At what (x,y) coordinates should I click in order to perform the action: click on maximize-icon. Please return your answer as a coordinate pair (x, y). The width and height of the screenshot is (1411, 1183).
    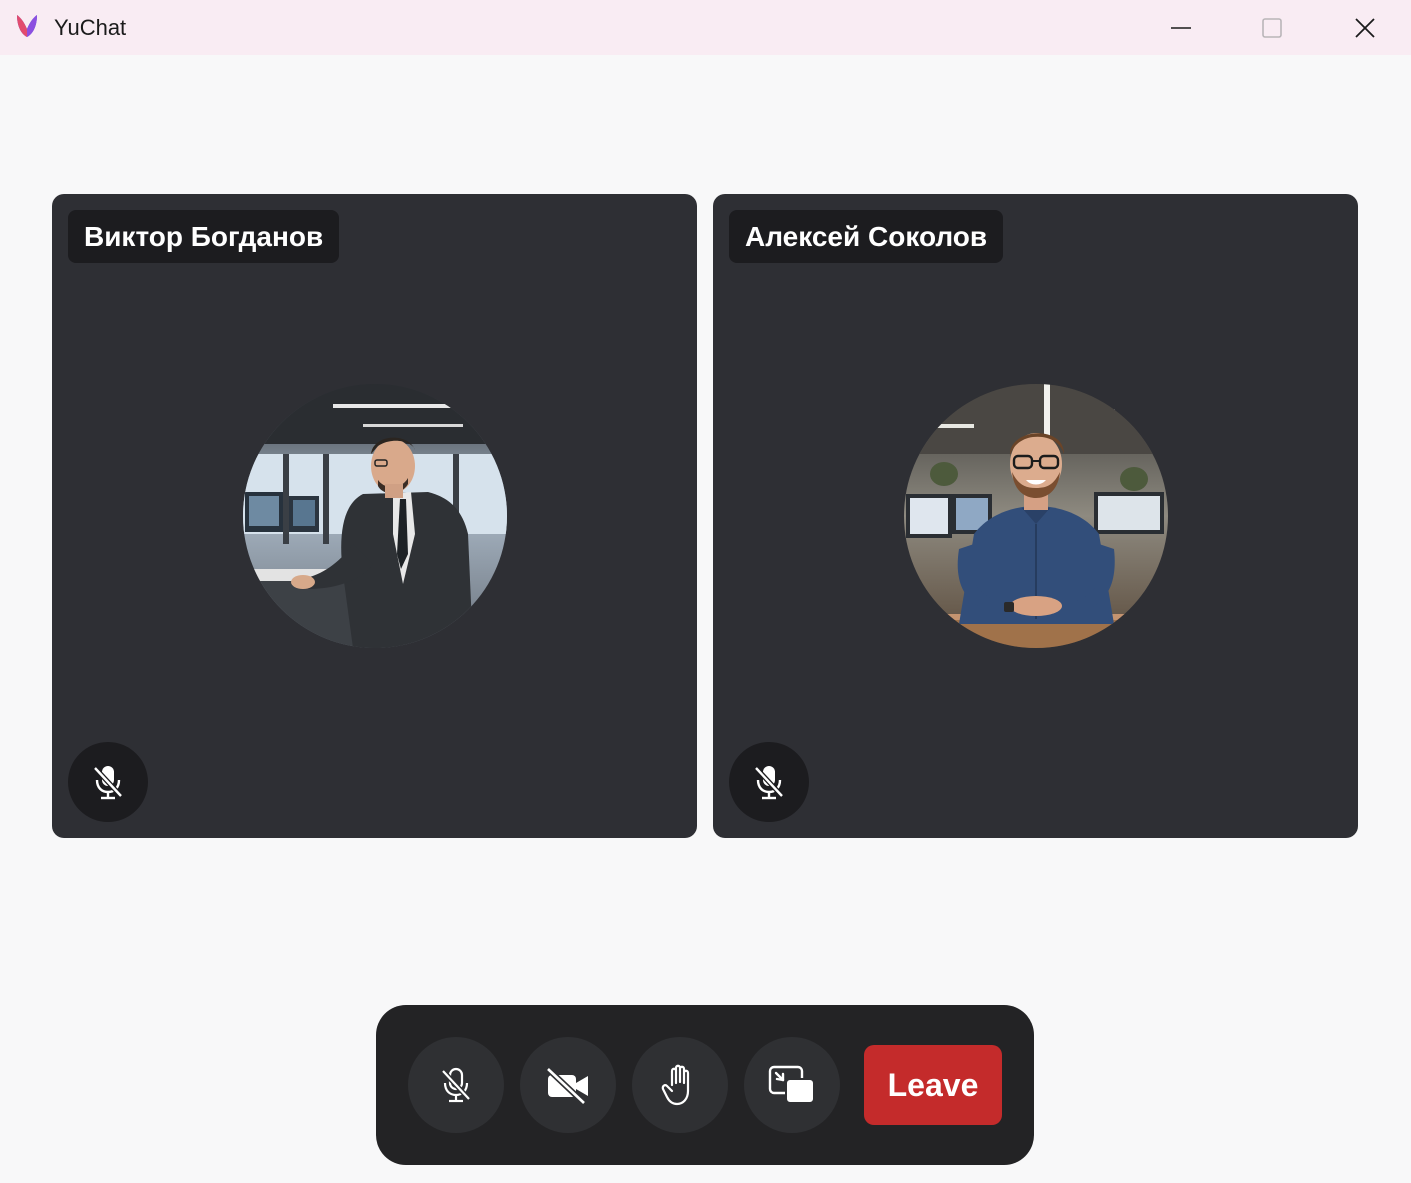
    Looking at the image, I should click on (1272, 27).